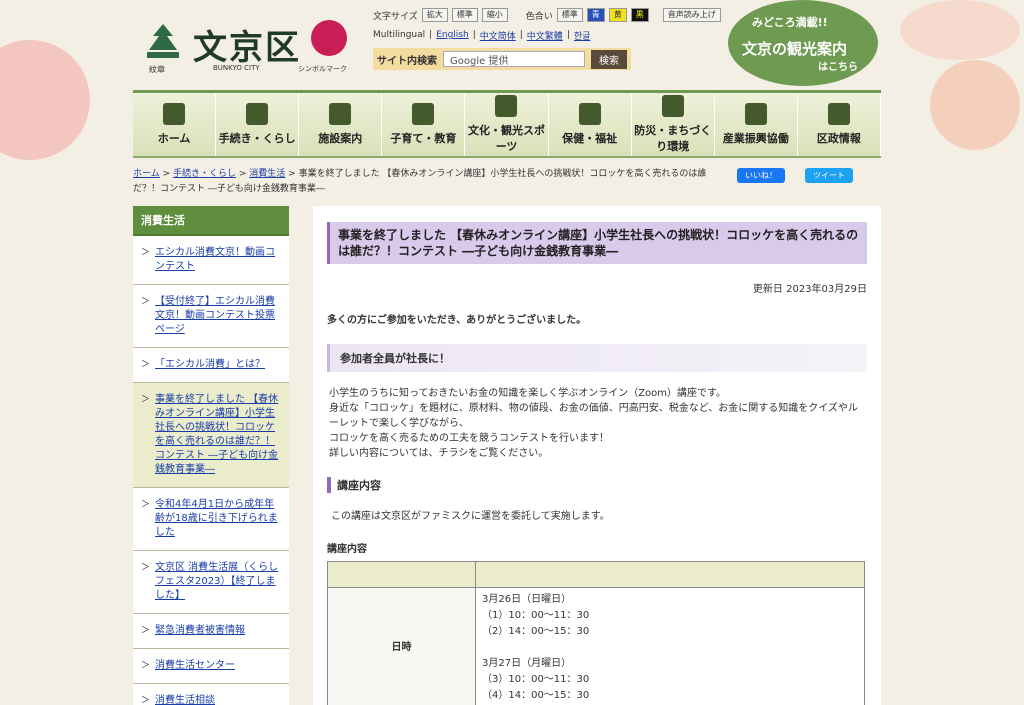 Image resolution: width=1024 pixels, height=705 pixels. Describe the element at coordinates (590, 138) in the screenshot. I see `nav-item-label: 保健・福祉` at that location.